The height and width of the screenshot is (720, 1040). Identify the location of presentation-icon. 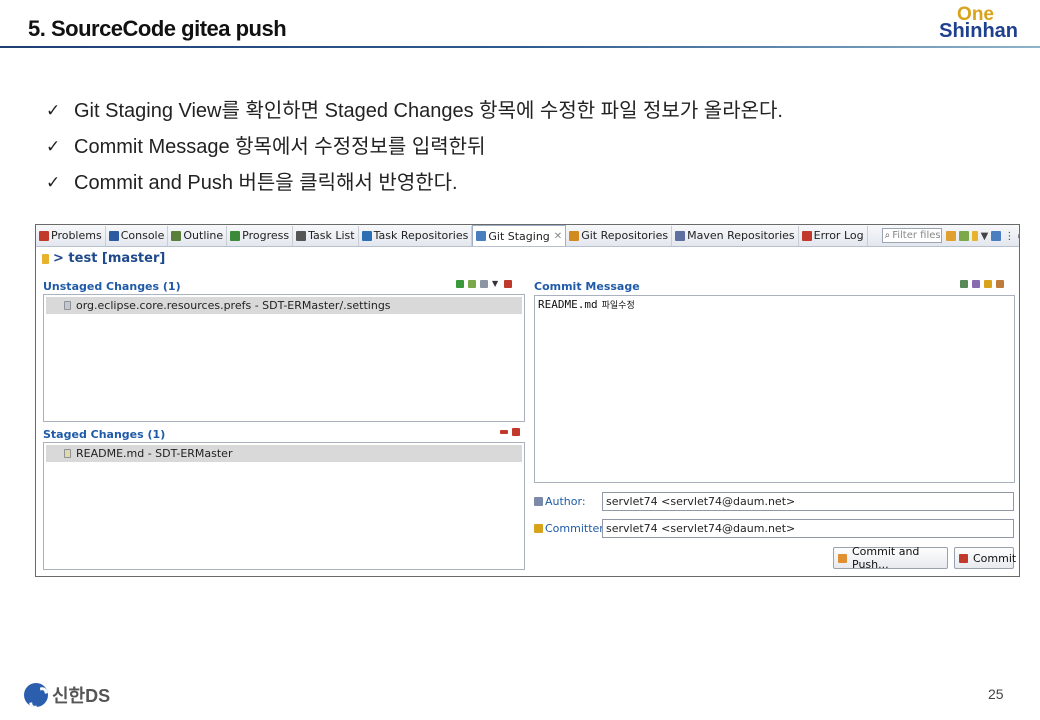
(484, 284).